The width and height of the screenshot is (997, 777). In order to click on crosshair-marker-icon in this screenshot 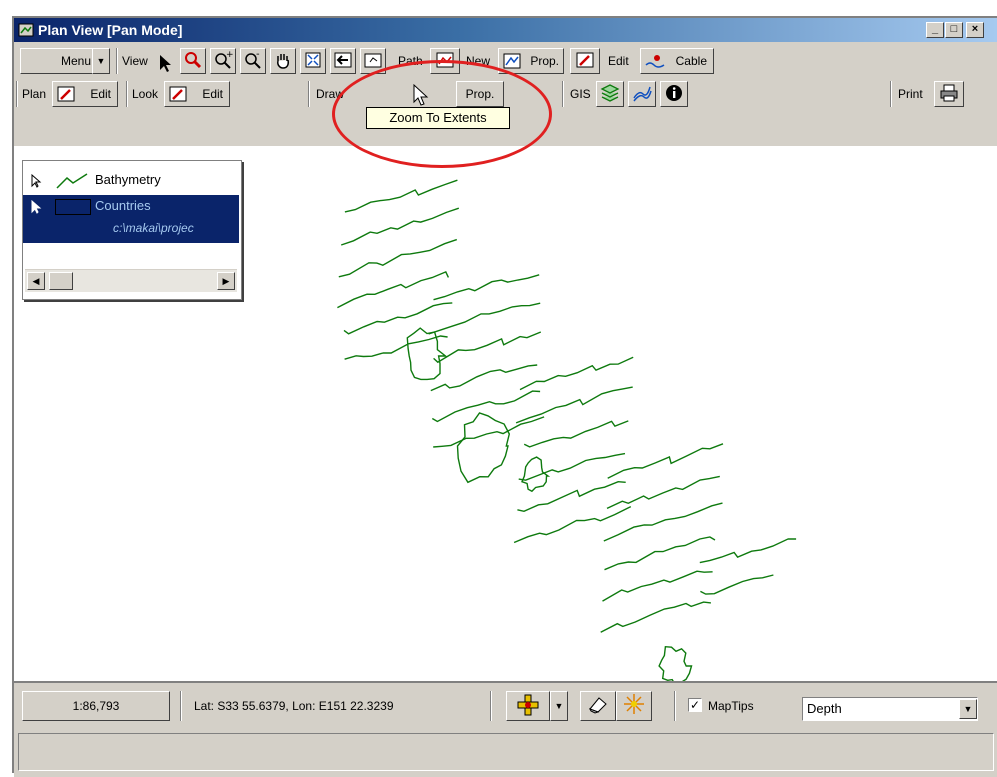, I will do `click(528, 705)`.